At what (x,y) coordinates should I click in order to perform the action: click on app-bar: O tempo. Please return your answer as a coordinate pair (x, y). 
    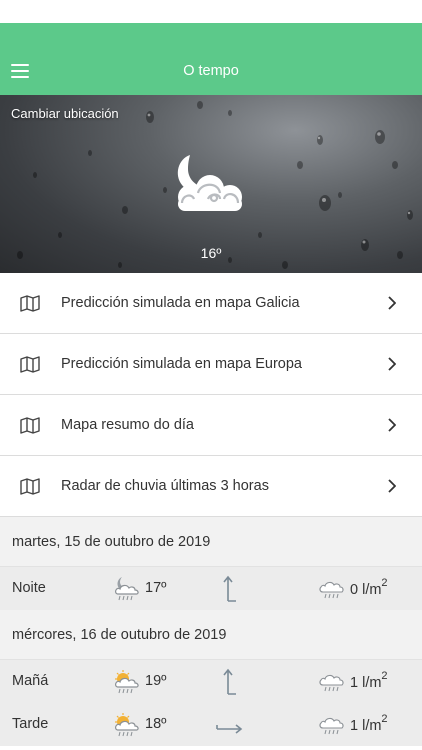
    Looking at the image, I should click on (211, 59).